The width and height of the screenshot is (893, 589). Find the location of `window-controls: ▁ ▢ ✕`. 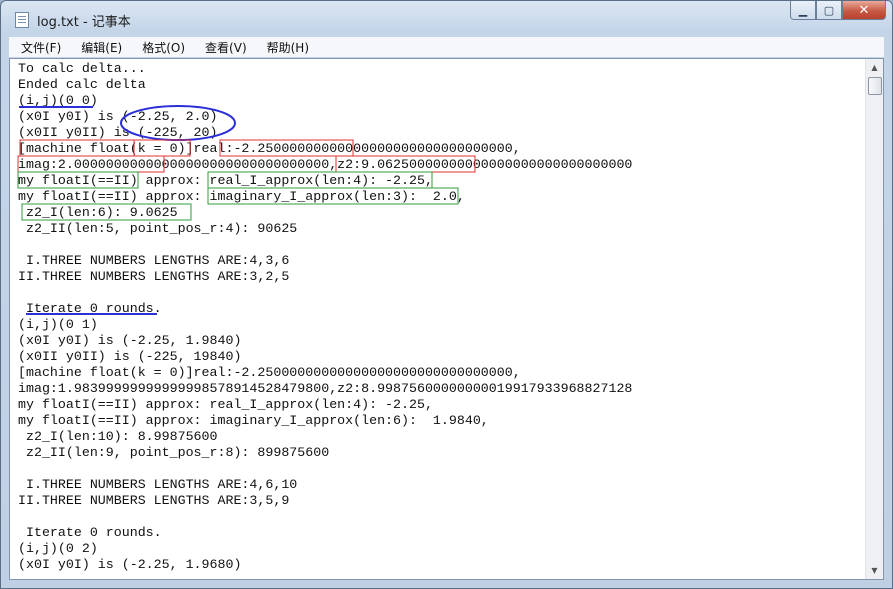

window-controls: ▁ ▢ ✕ is located at coordinates (838, 11).